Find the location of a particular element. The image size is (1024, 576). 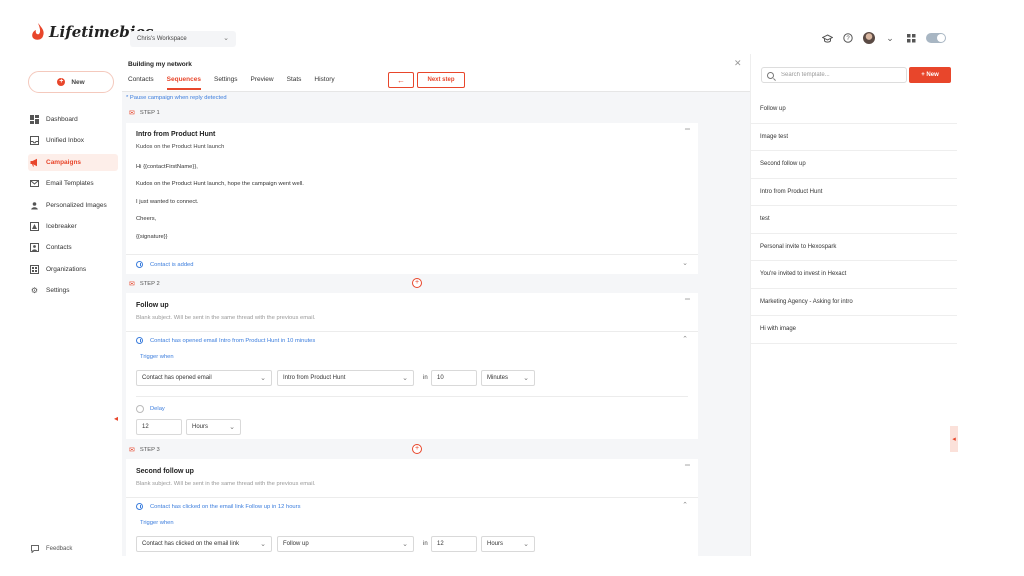

list-item: Hi with image is located at coordinates (854, 330).